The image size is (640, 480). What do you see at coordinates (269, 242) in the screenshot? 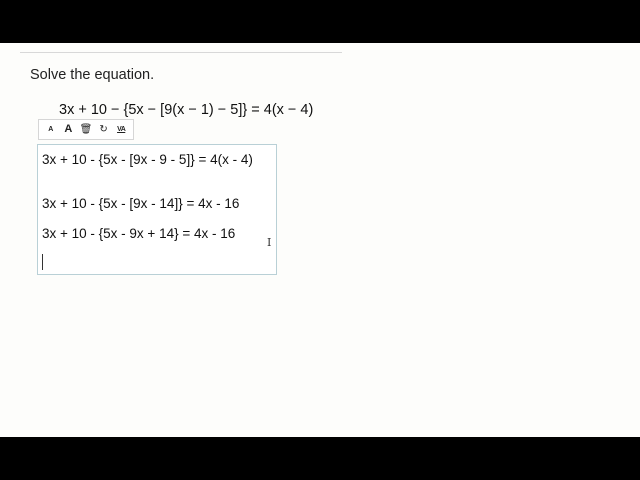
I see `text-cursor-icon: I` at bounding box center [269, 242].